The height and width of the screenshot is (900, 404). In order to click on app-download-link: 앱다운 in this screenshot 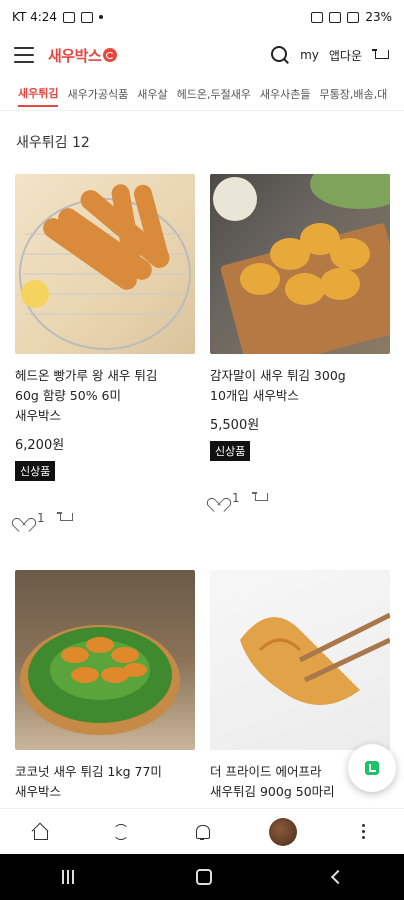, I will do `click(345, 55)`.